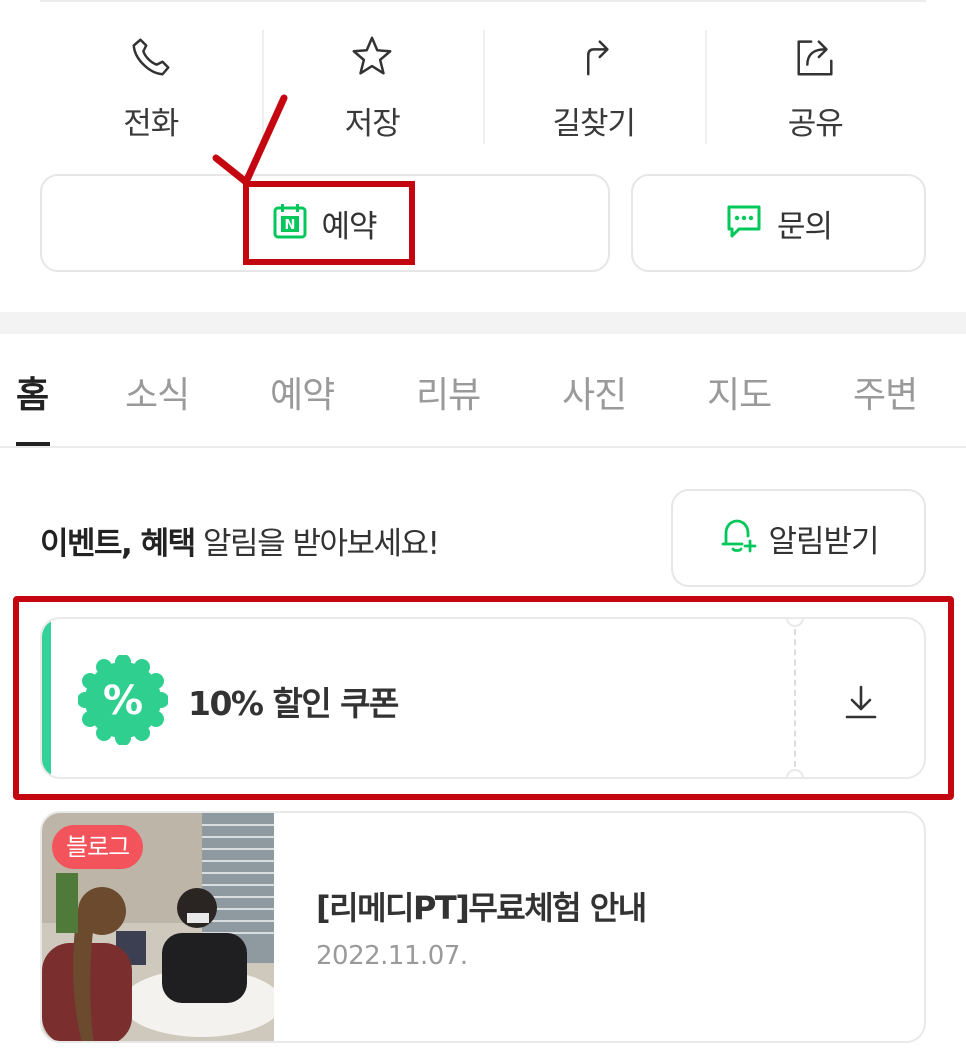 The image size is (966, 1052). Describe the element at coordinates (483, 698) in the screenshot. I see `coupon-card: % 10% 할인 쿠폰` at that location.